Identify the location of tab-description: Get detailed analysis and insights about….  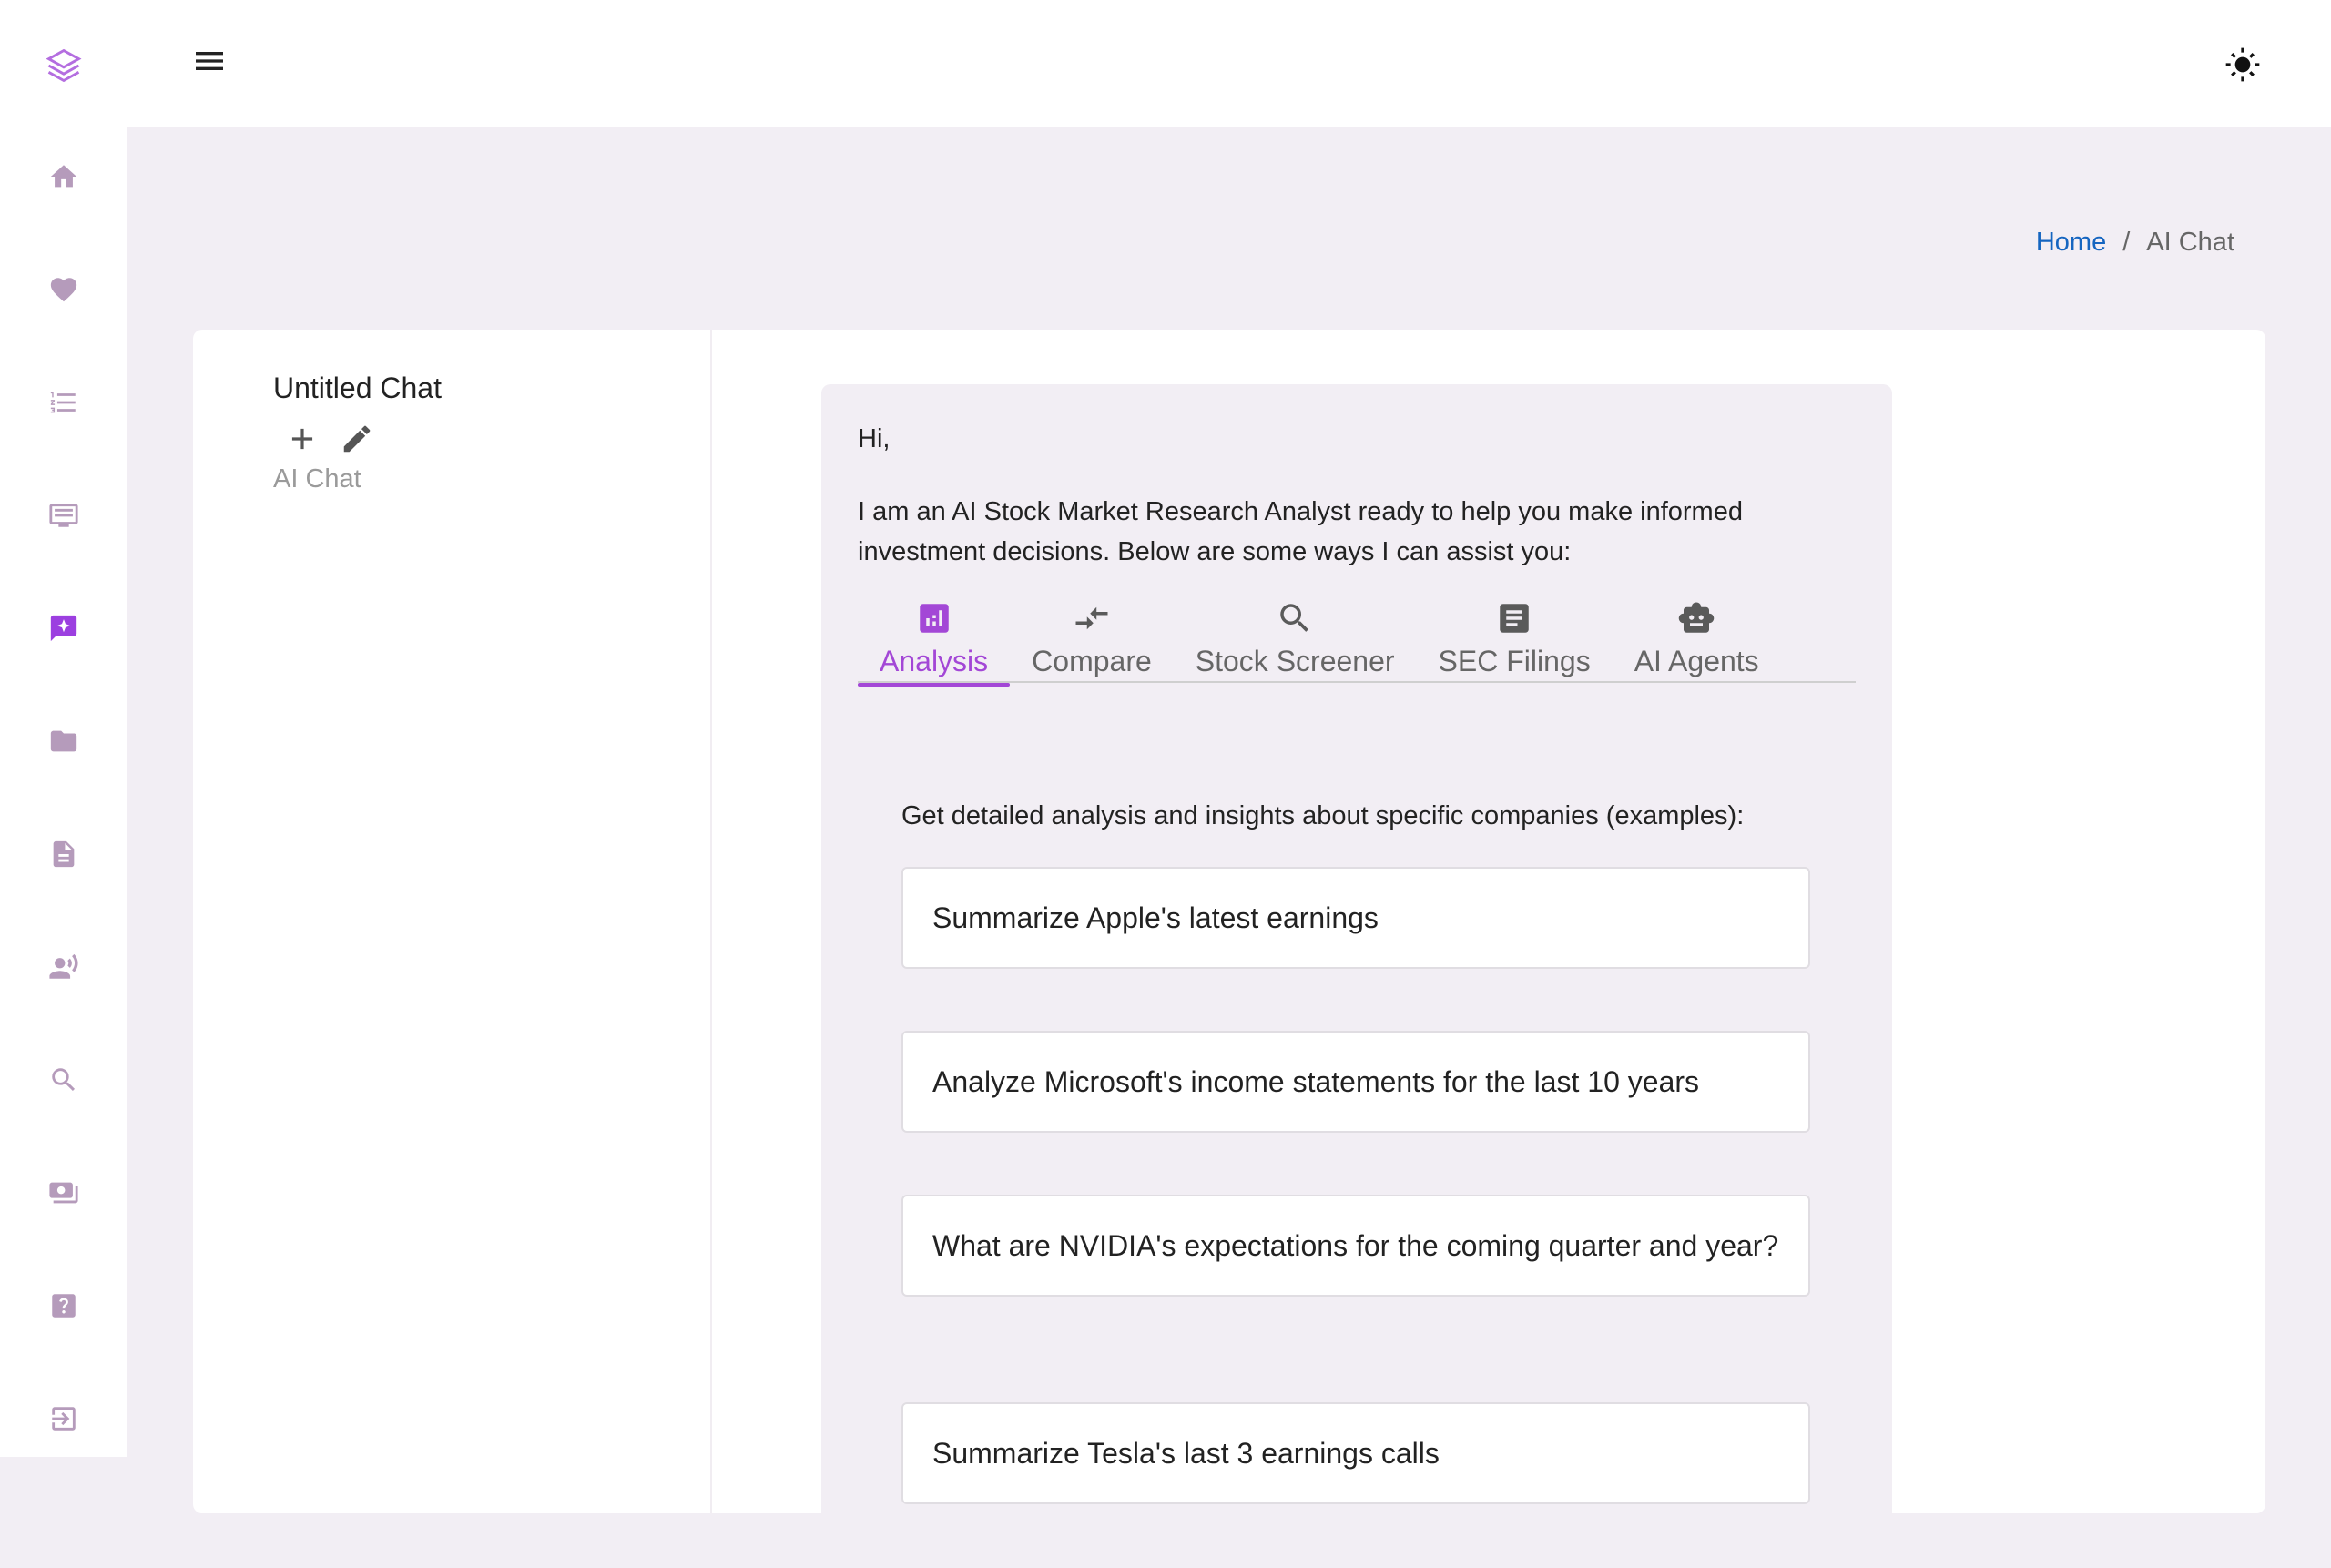
(1323, 816).